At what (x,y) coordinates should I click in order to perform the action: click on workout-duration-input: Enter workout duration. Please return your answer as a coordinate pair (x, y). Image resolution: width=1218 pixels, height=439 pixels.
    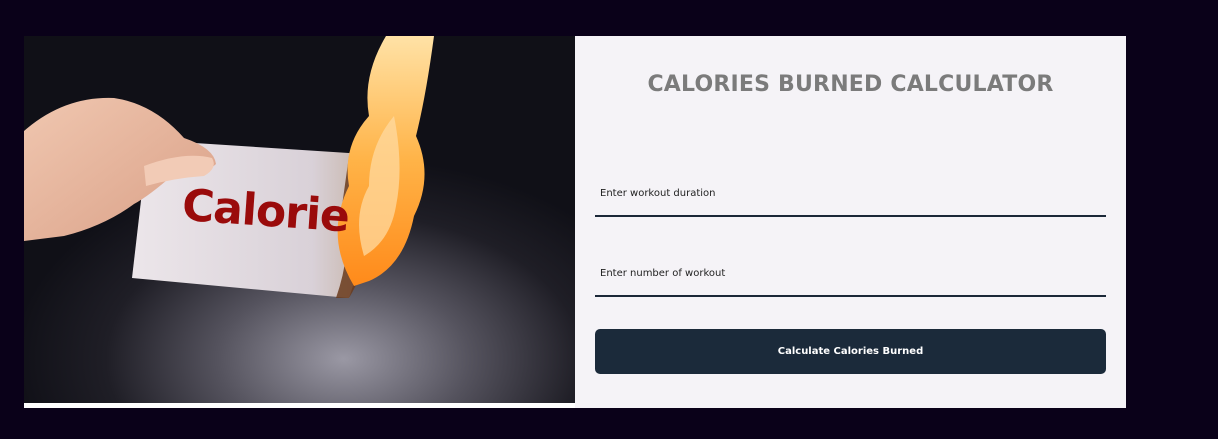
    Looking at the image, I should click on (850, 200).